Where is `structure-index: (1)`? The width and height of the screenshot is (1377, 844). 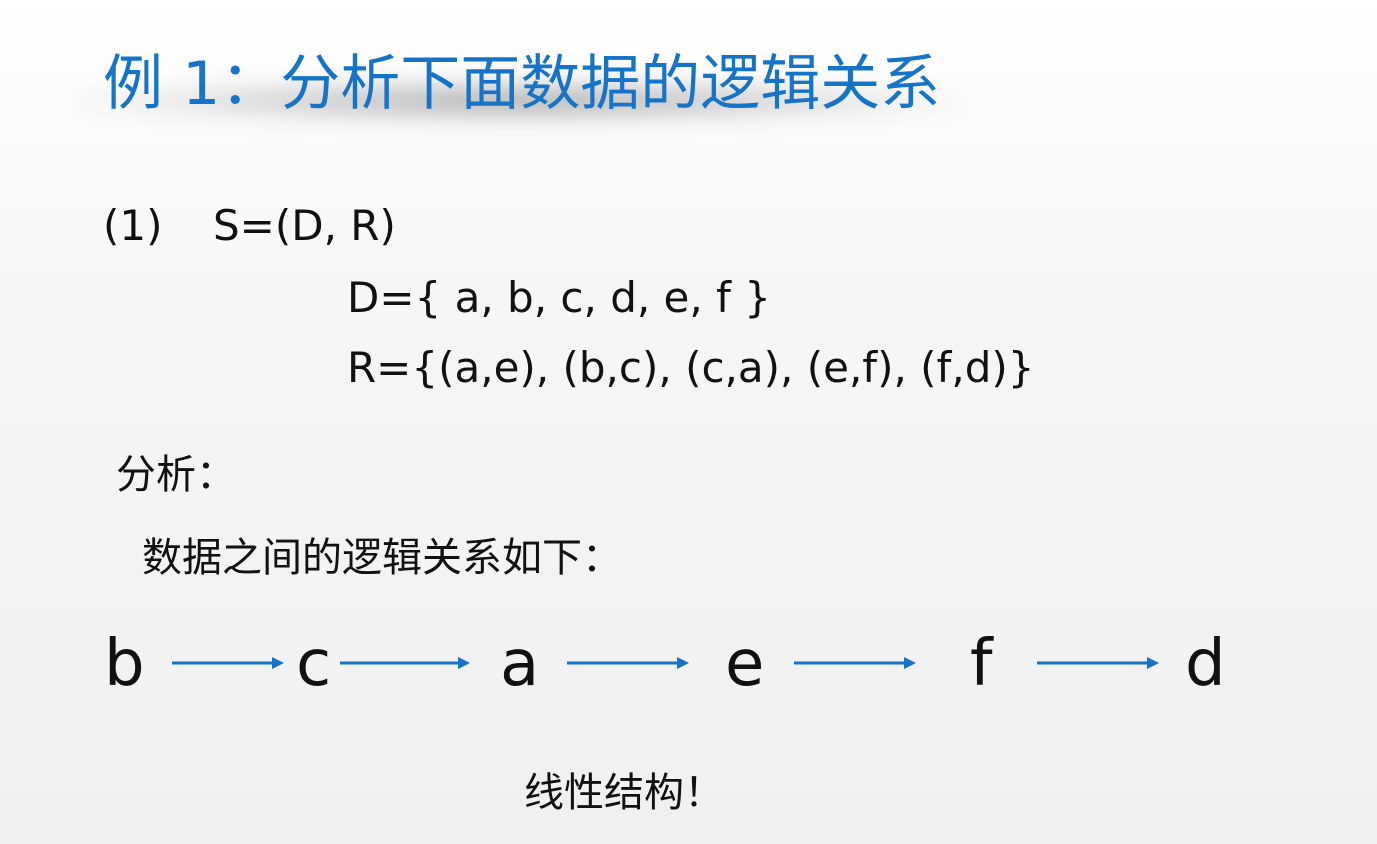 structure-index: (1) is located at coordinates (133, 225).